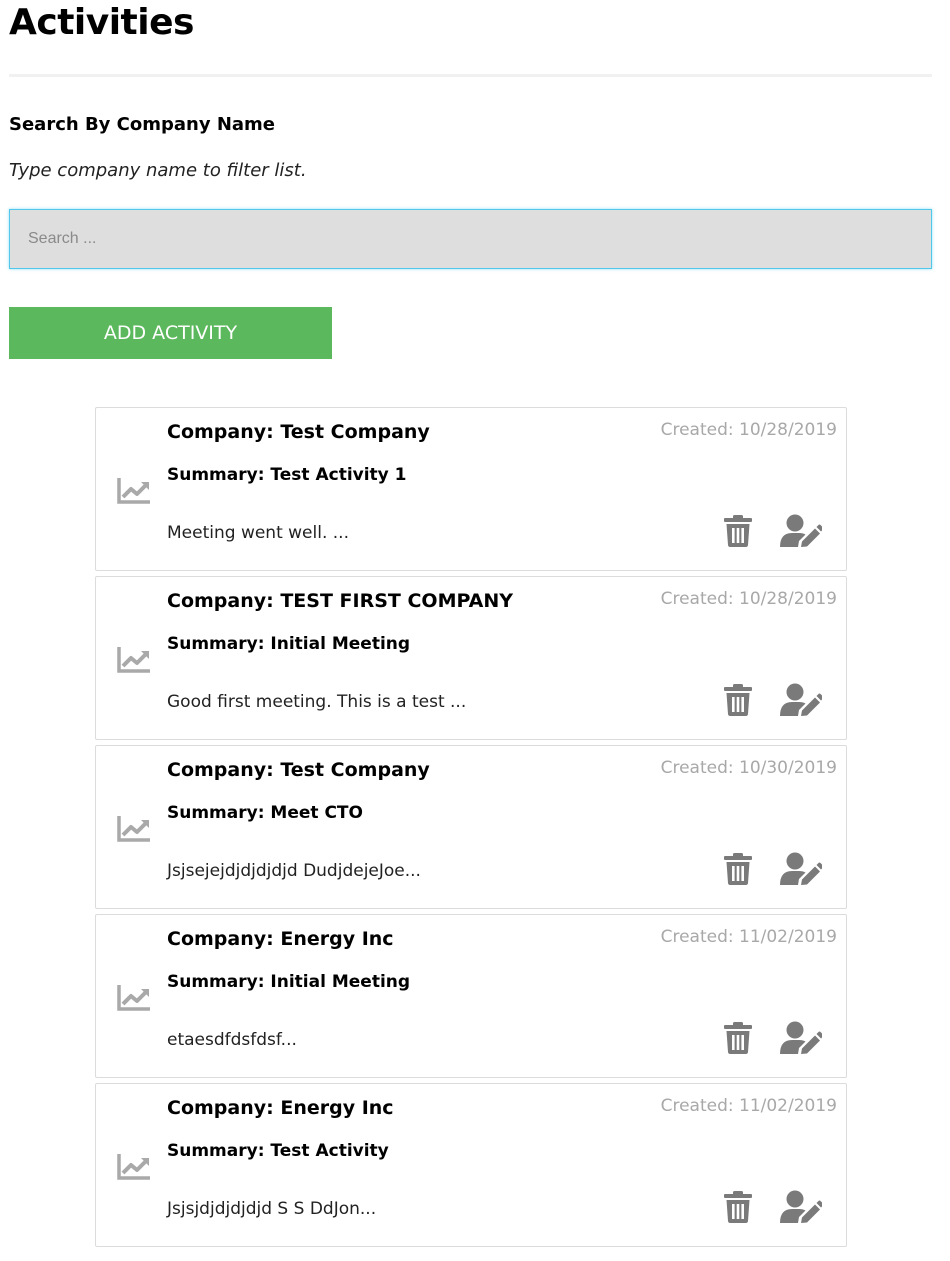 This screenshot has height=1261, width=950. I want to click on search-help-text: Type company name to filter list., so click(158, 170).